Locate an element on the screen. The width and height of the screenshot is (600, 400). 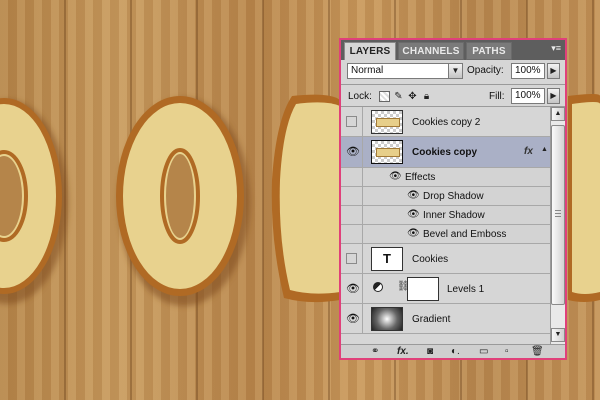
effects-label: Effects is located at coordinates (420, 177).